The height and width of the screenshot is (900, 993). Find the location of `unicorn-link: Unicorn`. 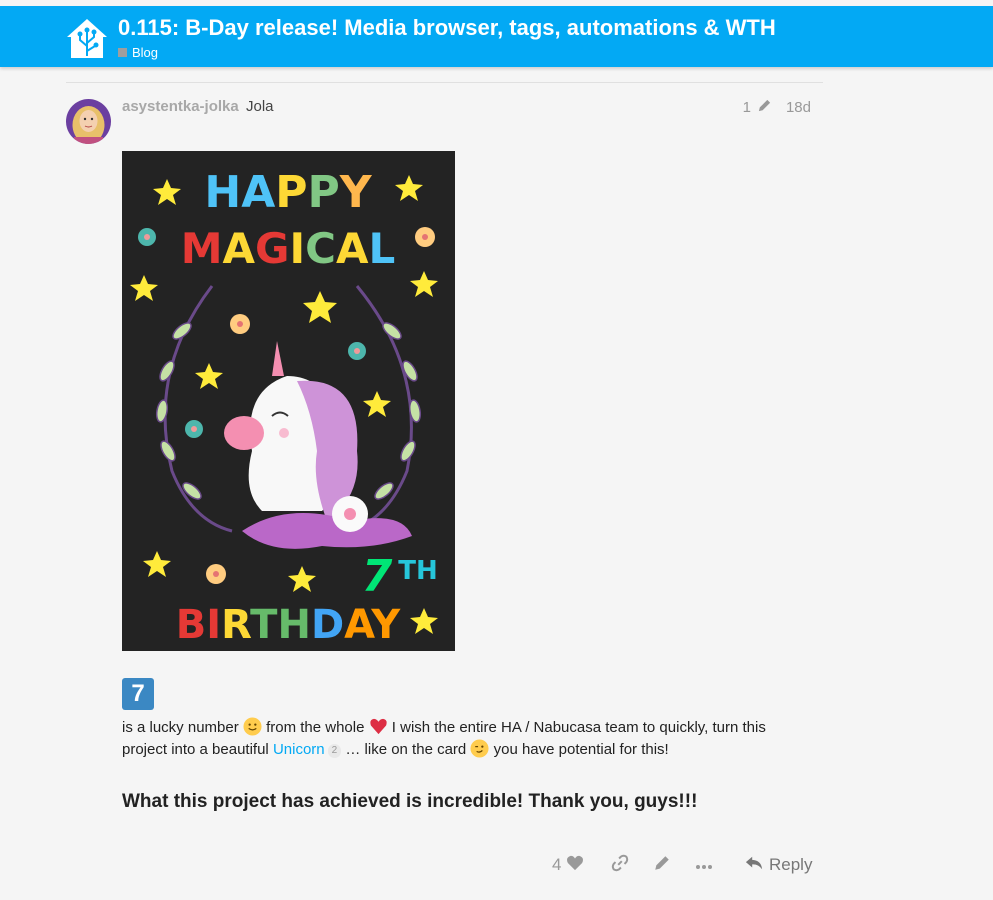

unicorn-link: Unicorn is located at coordinates (299, 749).